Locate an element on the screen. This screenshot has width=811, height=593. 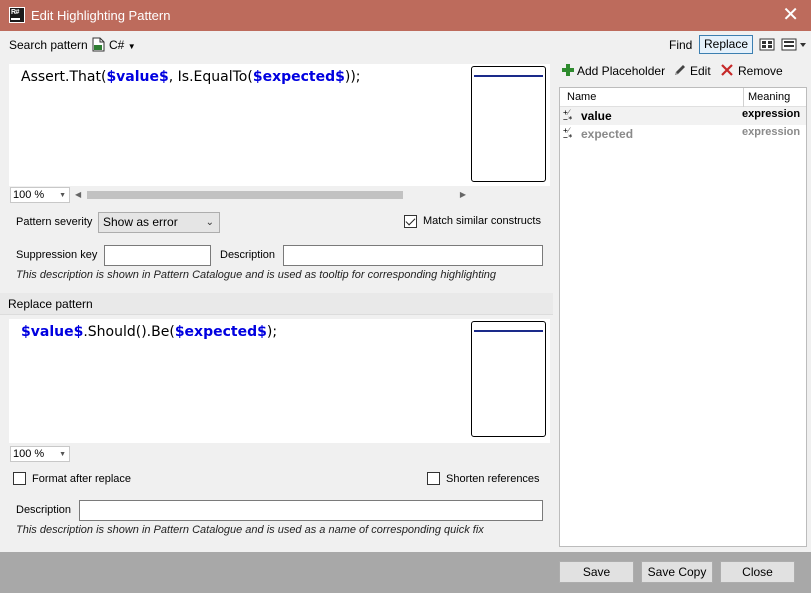
code-token: , Is.EqualTo( is located at coordinates (210, 77).